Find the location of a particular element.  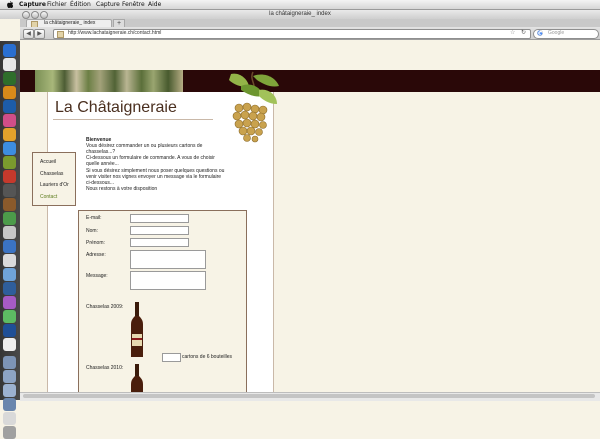

site-title: La Châtaigneraie is located at coordinates (116, 107).